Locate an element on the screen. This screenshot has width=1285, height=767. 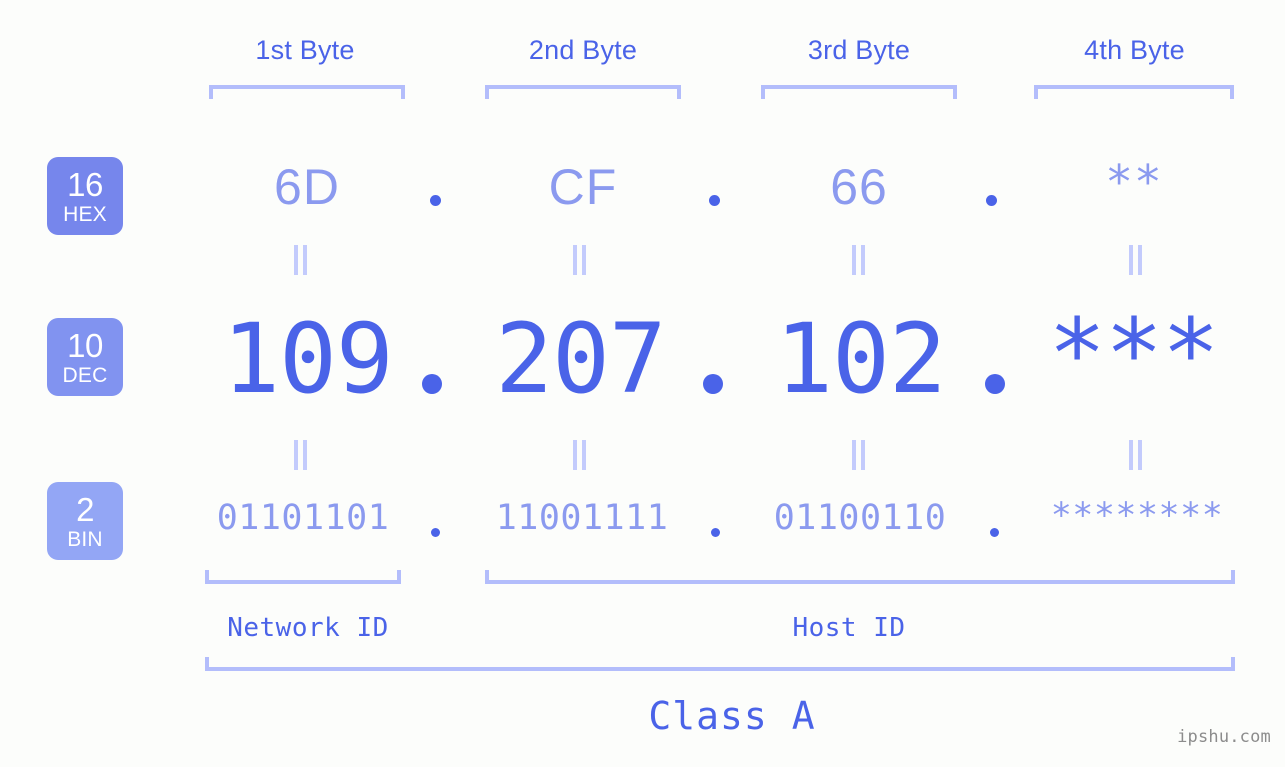
byte-header-4: 4th Byte is located at coordinates (1134, 50).